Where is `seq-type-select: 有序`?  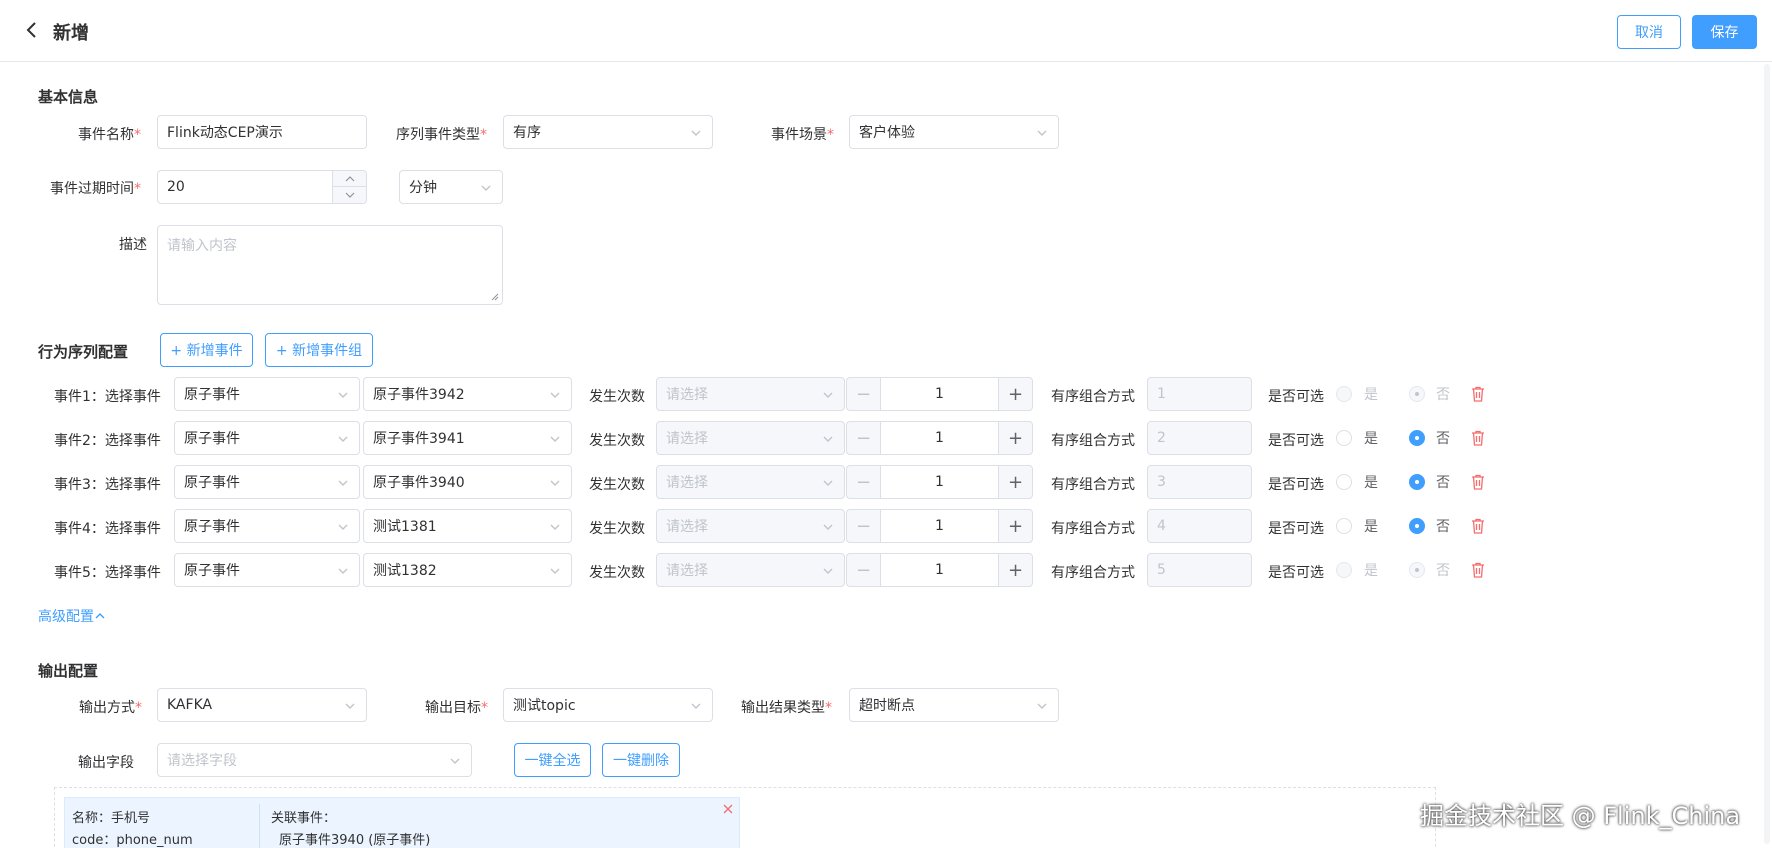 seq-type-select: 有序 is located at coordinates (608, 132).